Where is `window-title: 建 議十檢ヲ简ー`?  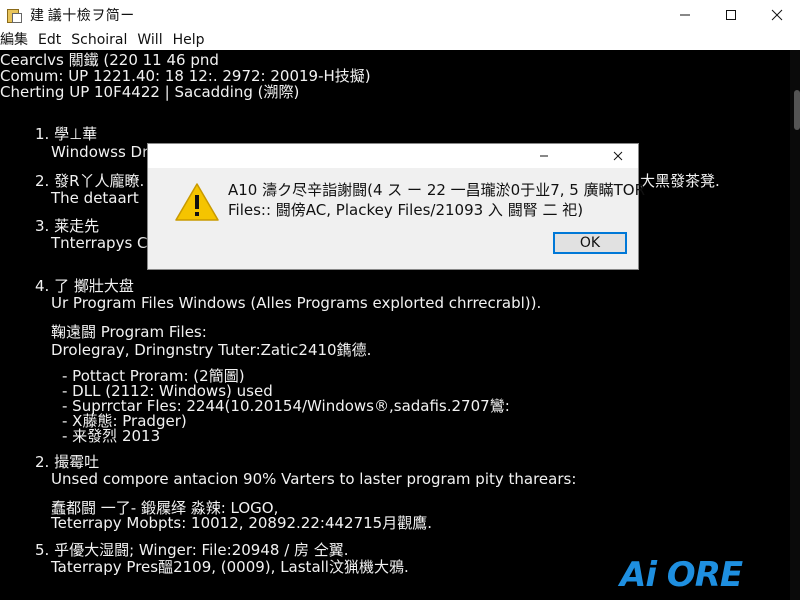
window-title: 建 議十檢ヲ简ー is located at coordinates (82, 16).